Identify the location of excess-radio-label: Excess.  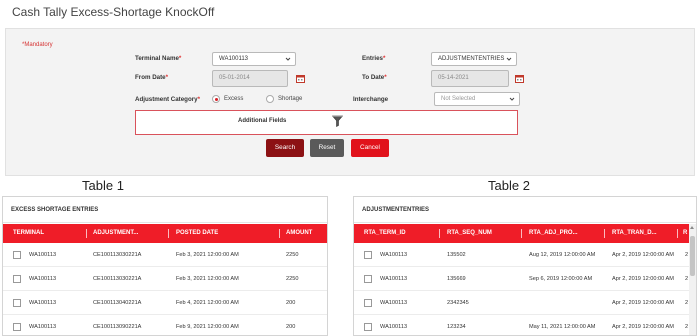
(234, 99).